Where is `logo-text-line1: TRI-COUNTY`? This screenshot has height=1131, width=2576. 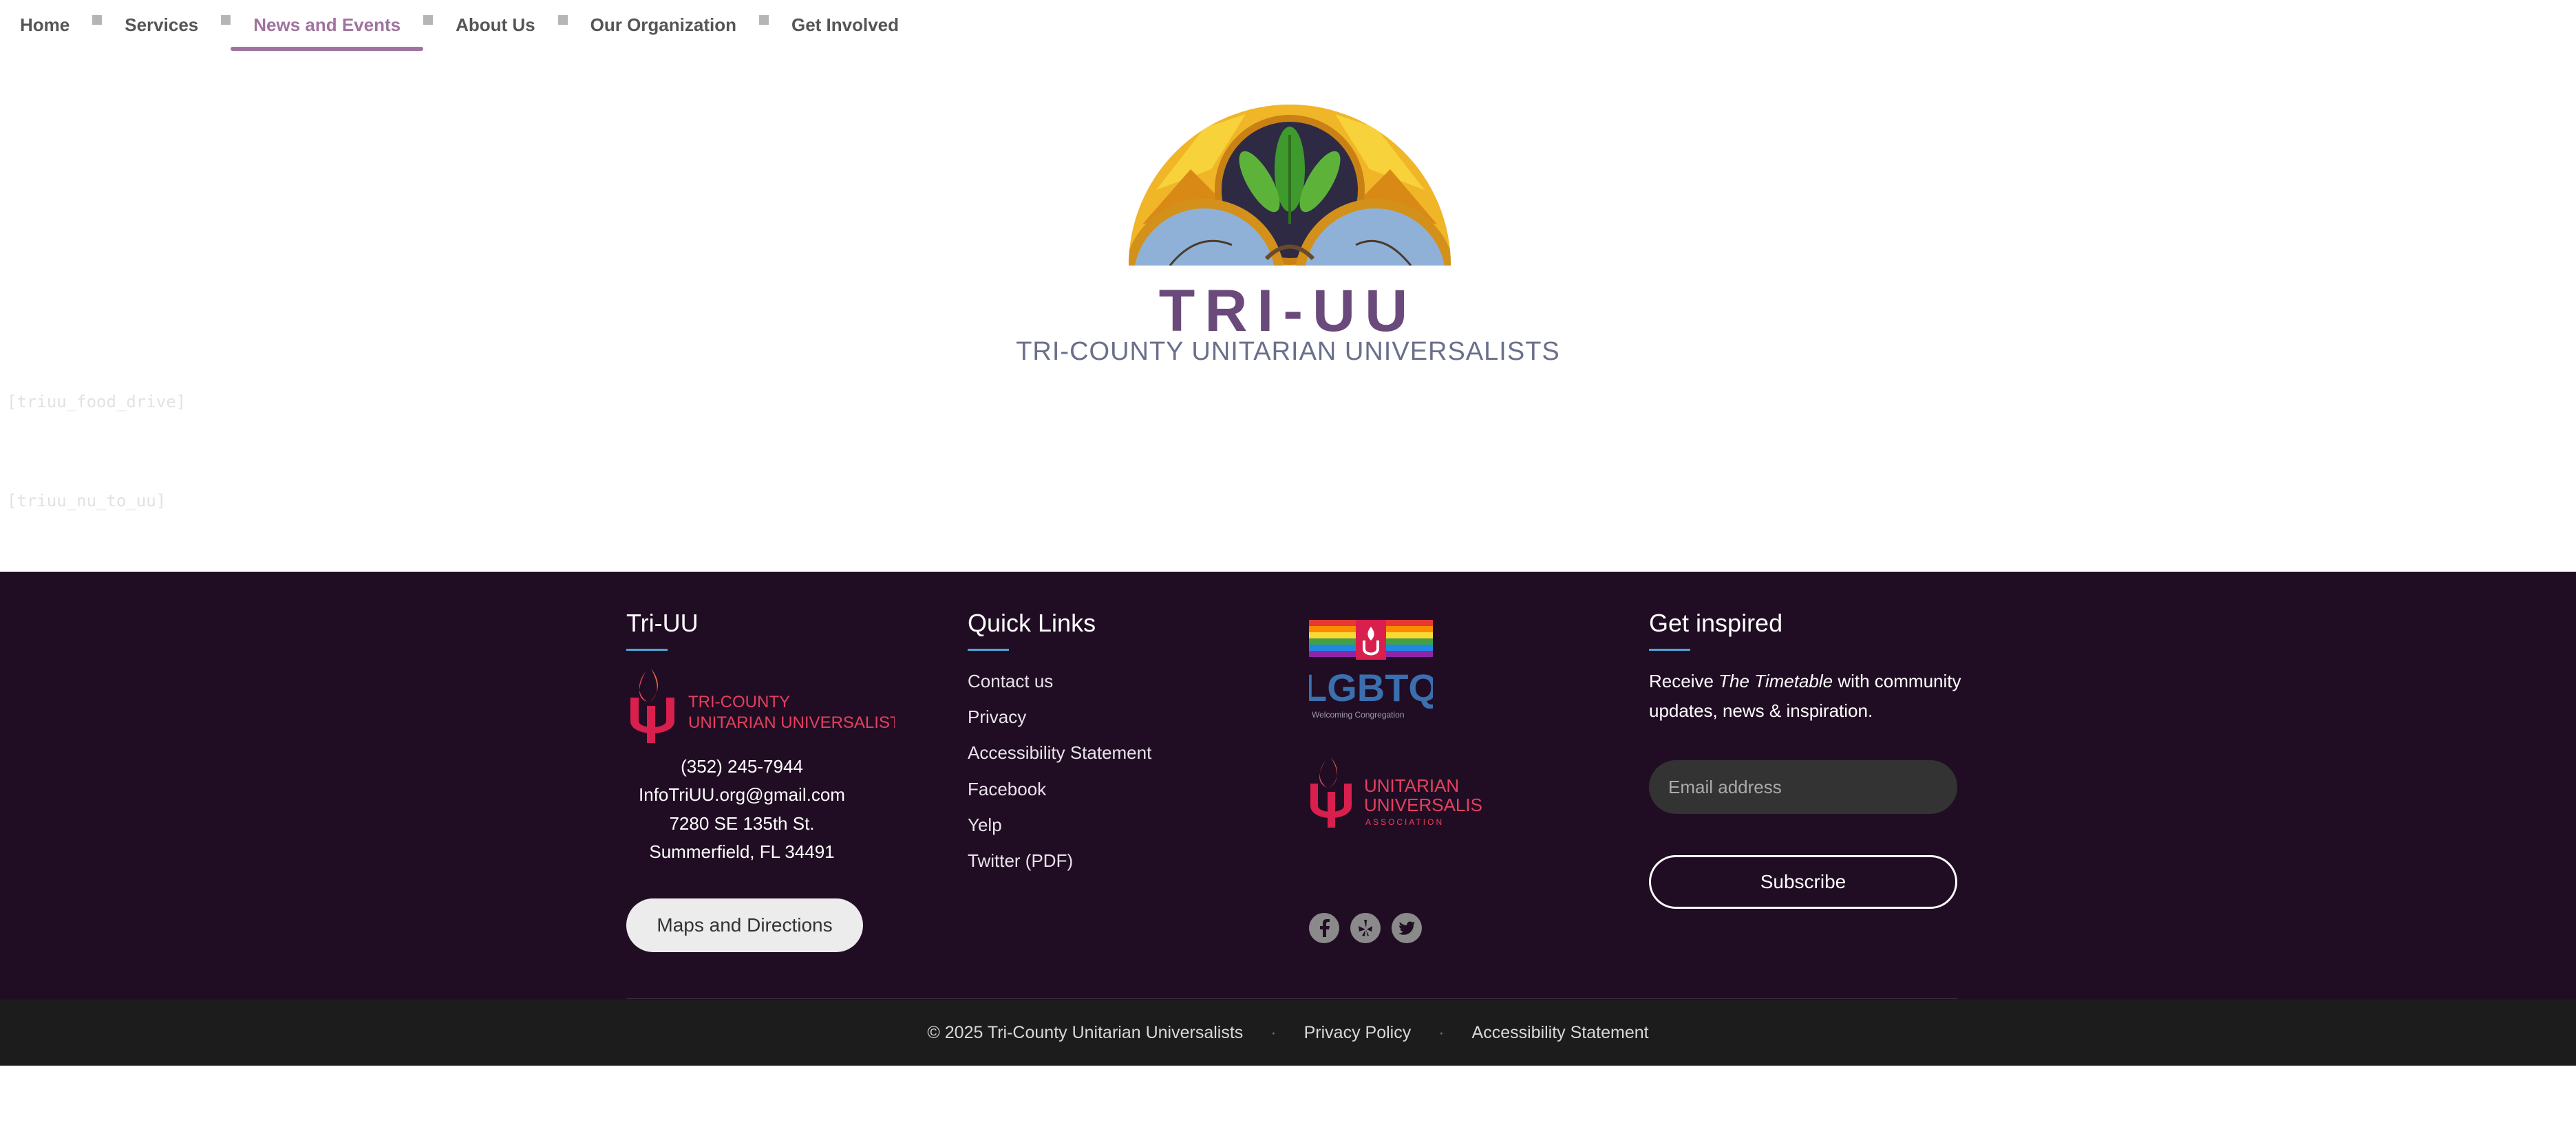 logo-text-line1: TRI-COUNTY is located at coordinates (739, 702).